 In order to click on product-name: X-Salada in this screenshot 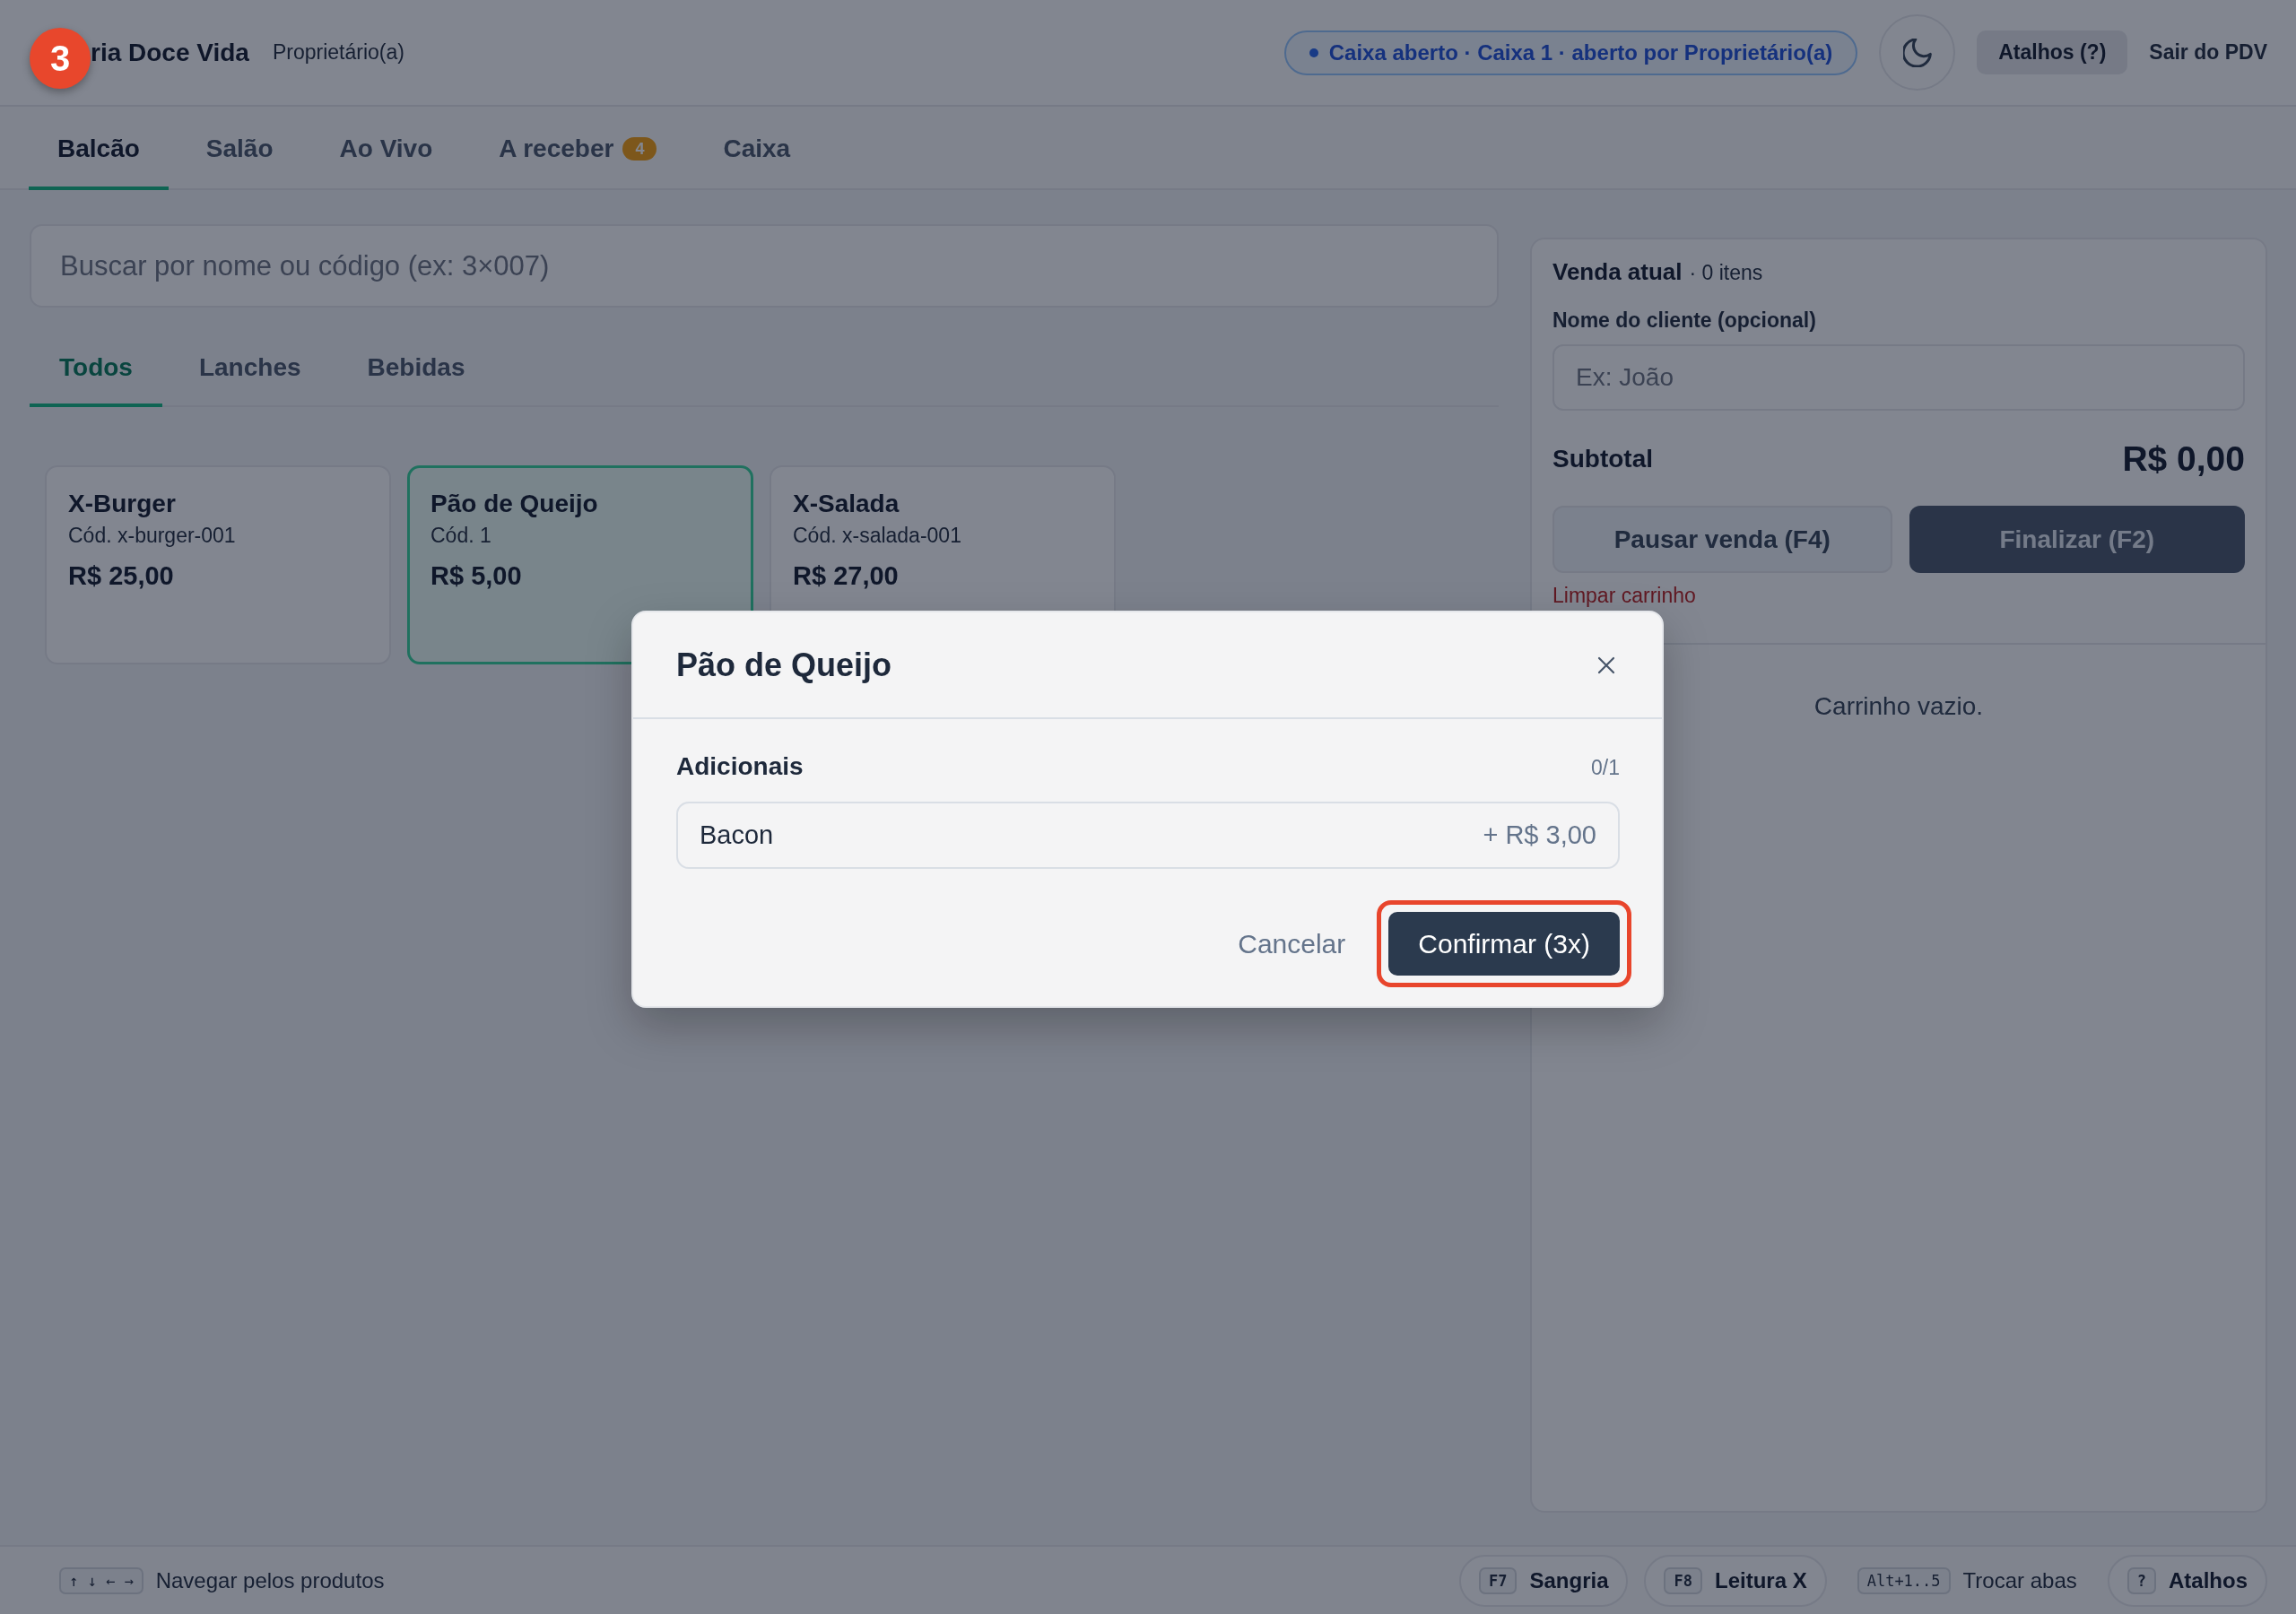, I will do `click(846, 504)`.